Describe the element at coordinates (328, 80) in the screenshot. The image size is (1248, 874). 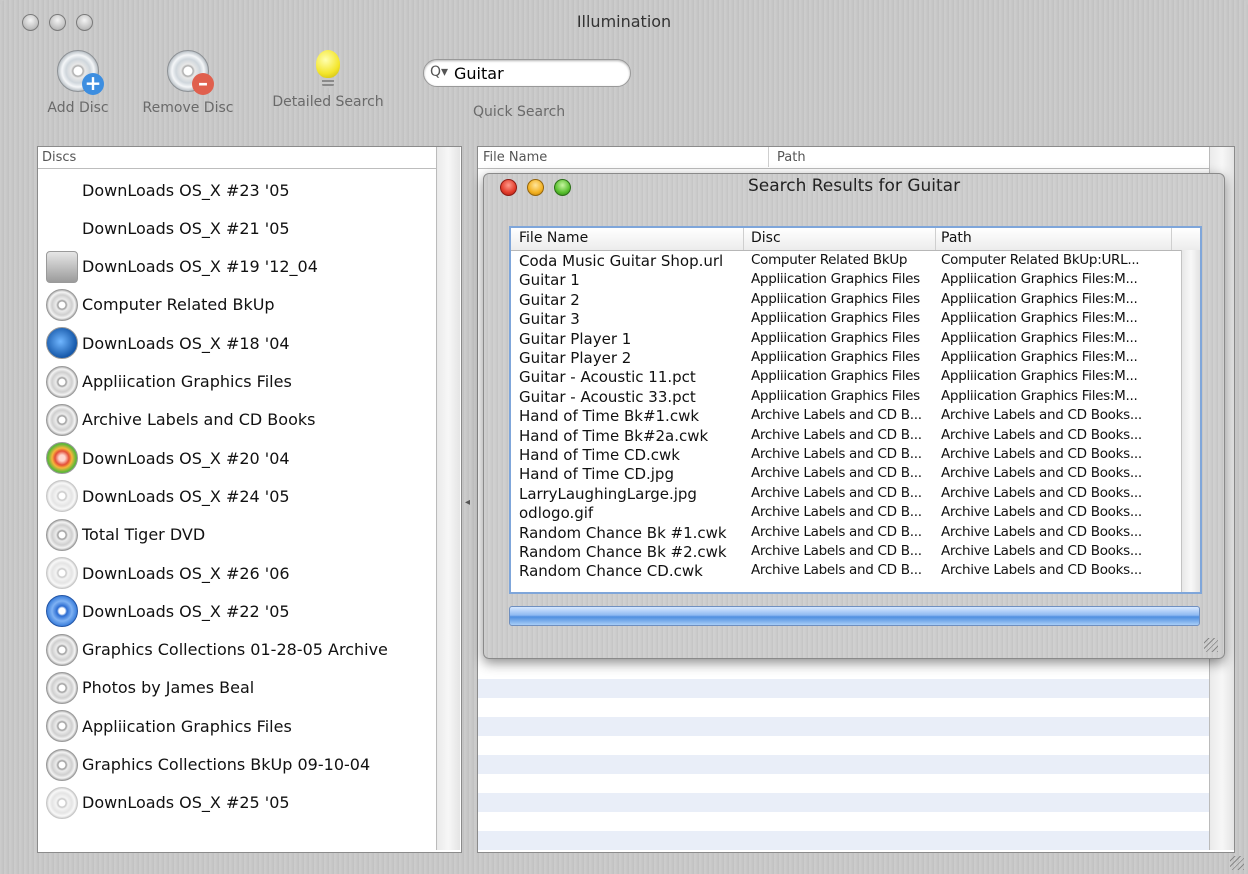
I see `detailed-search-button: Detailed Search` at that location.